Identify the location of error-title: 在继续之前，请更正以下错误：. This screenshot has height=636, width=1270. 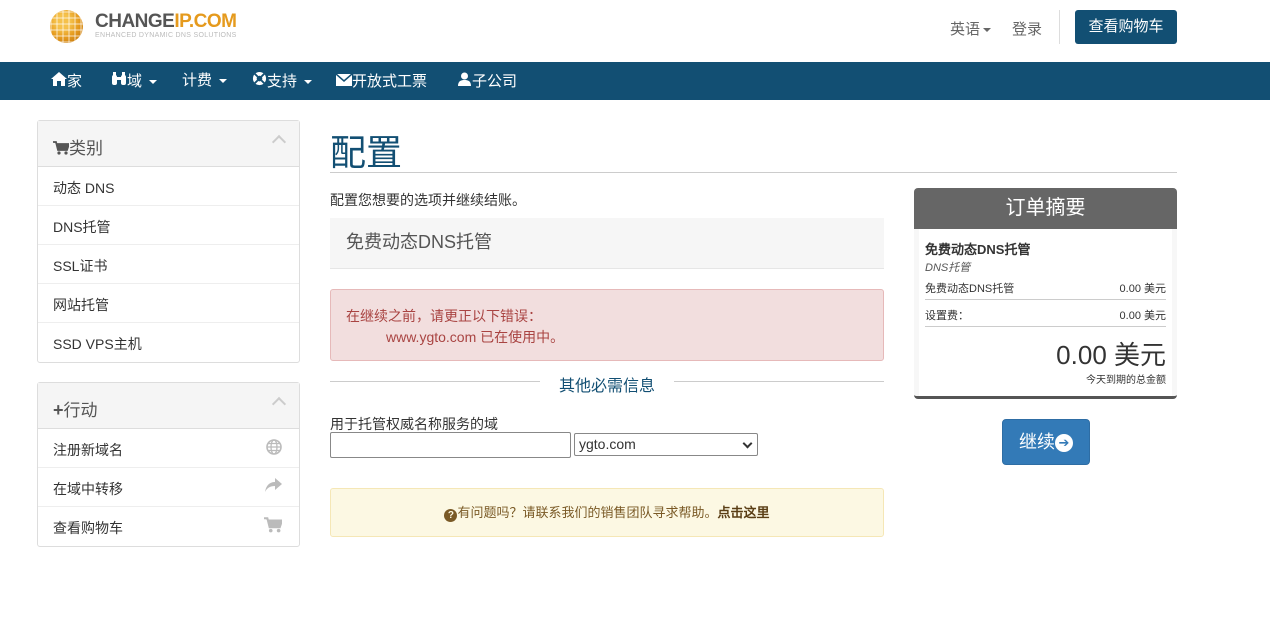
(444, 316).